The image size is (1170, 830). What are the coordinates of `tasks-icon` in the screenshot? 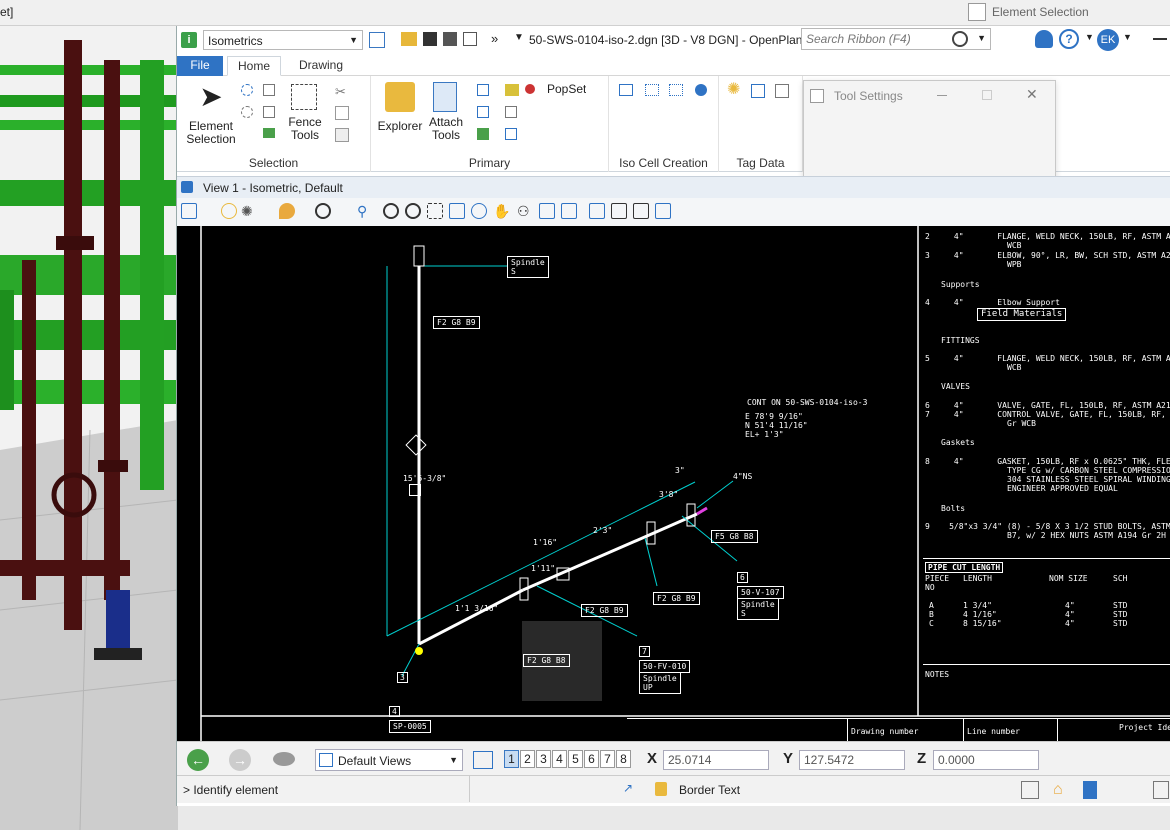 It's located at (483, 134).